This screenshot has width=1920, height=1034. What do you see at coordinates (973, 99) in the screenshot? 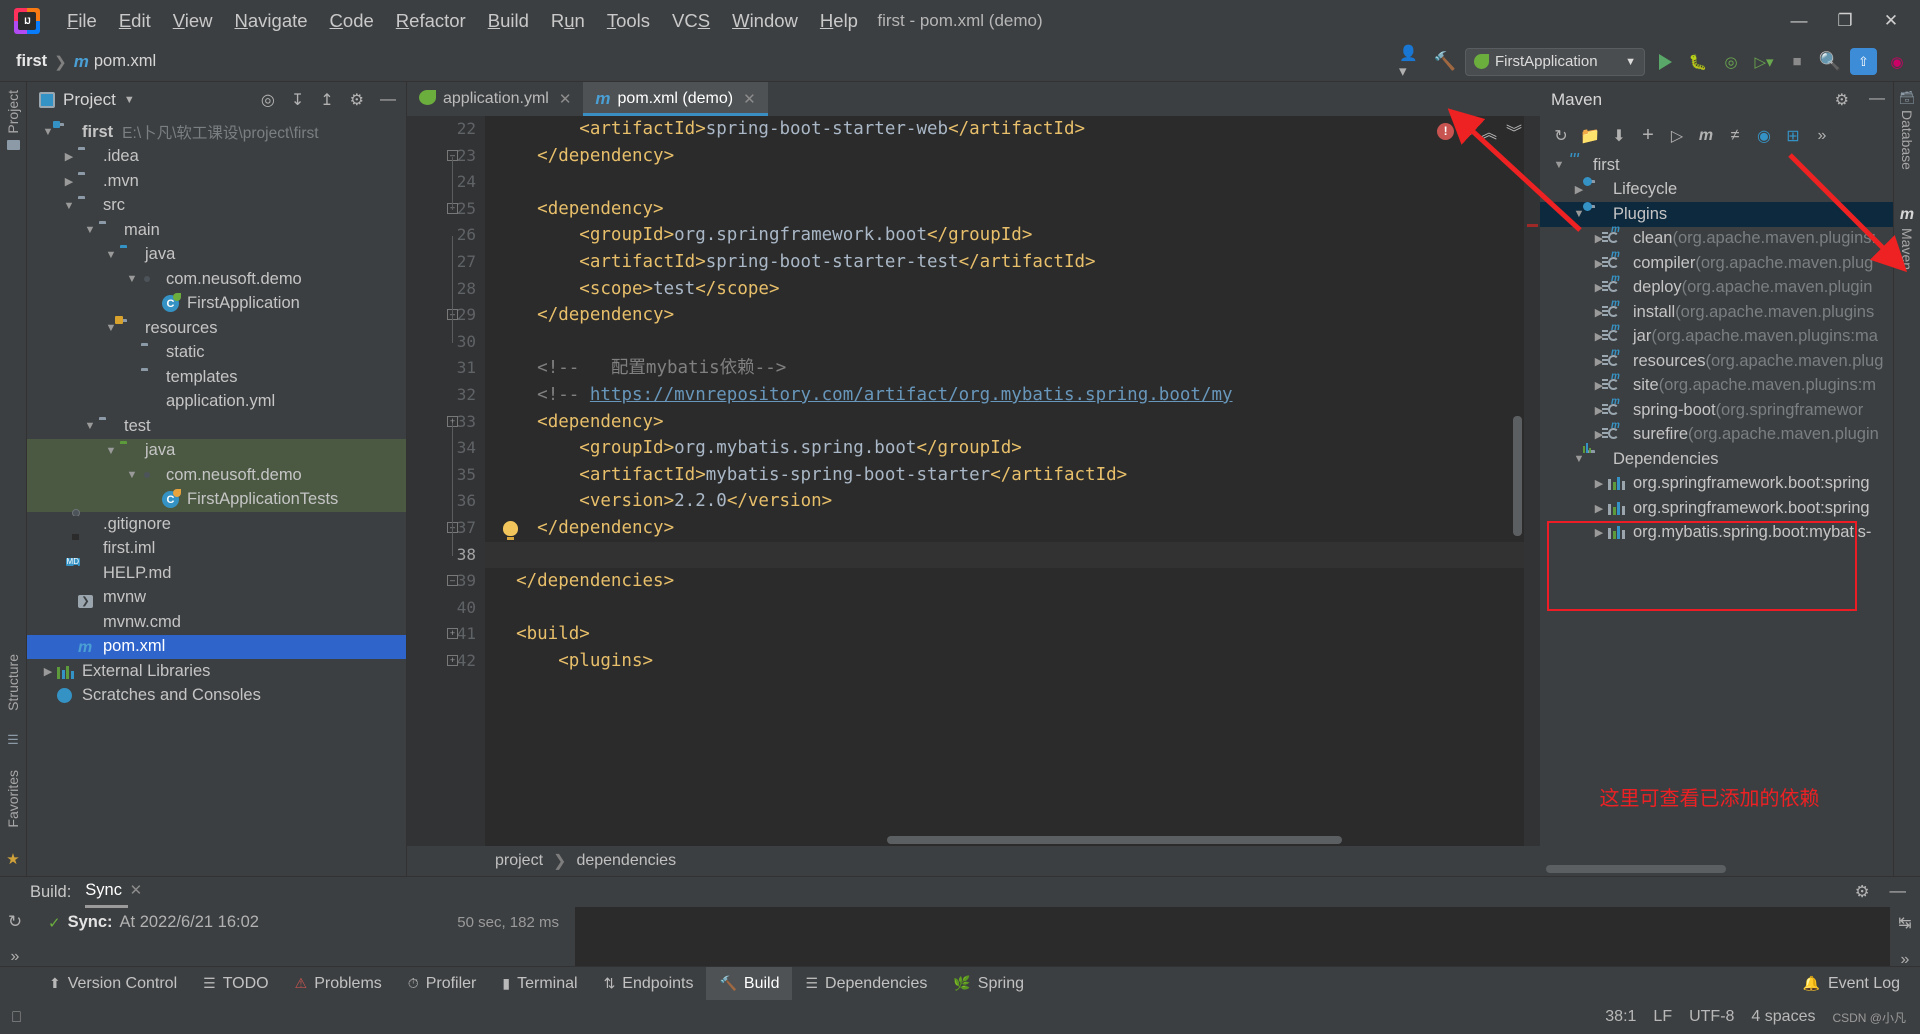
I see `editor-tabs: application.yml ✕ m pom.xml (demo) ✕` at bounding box center [973, 99].